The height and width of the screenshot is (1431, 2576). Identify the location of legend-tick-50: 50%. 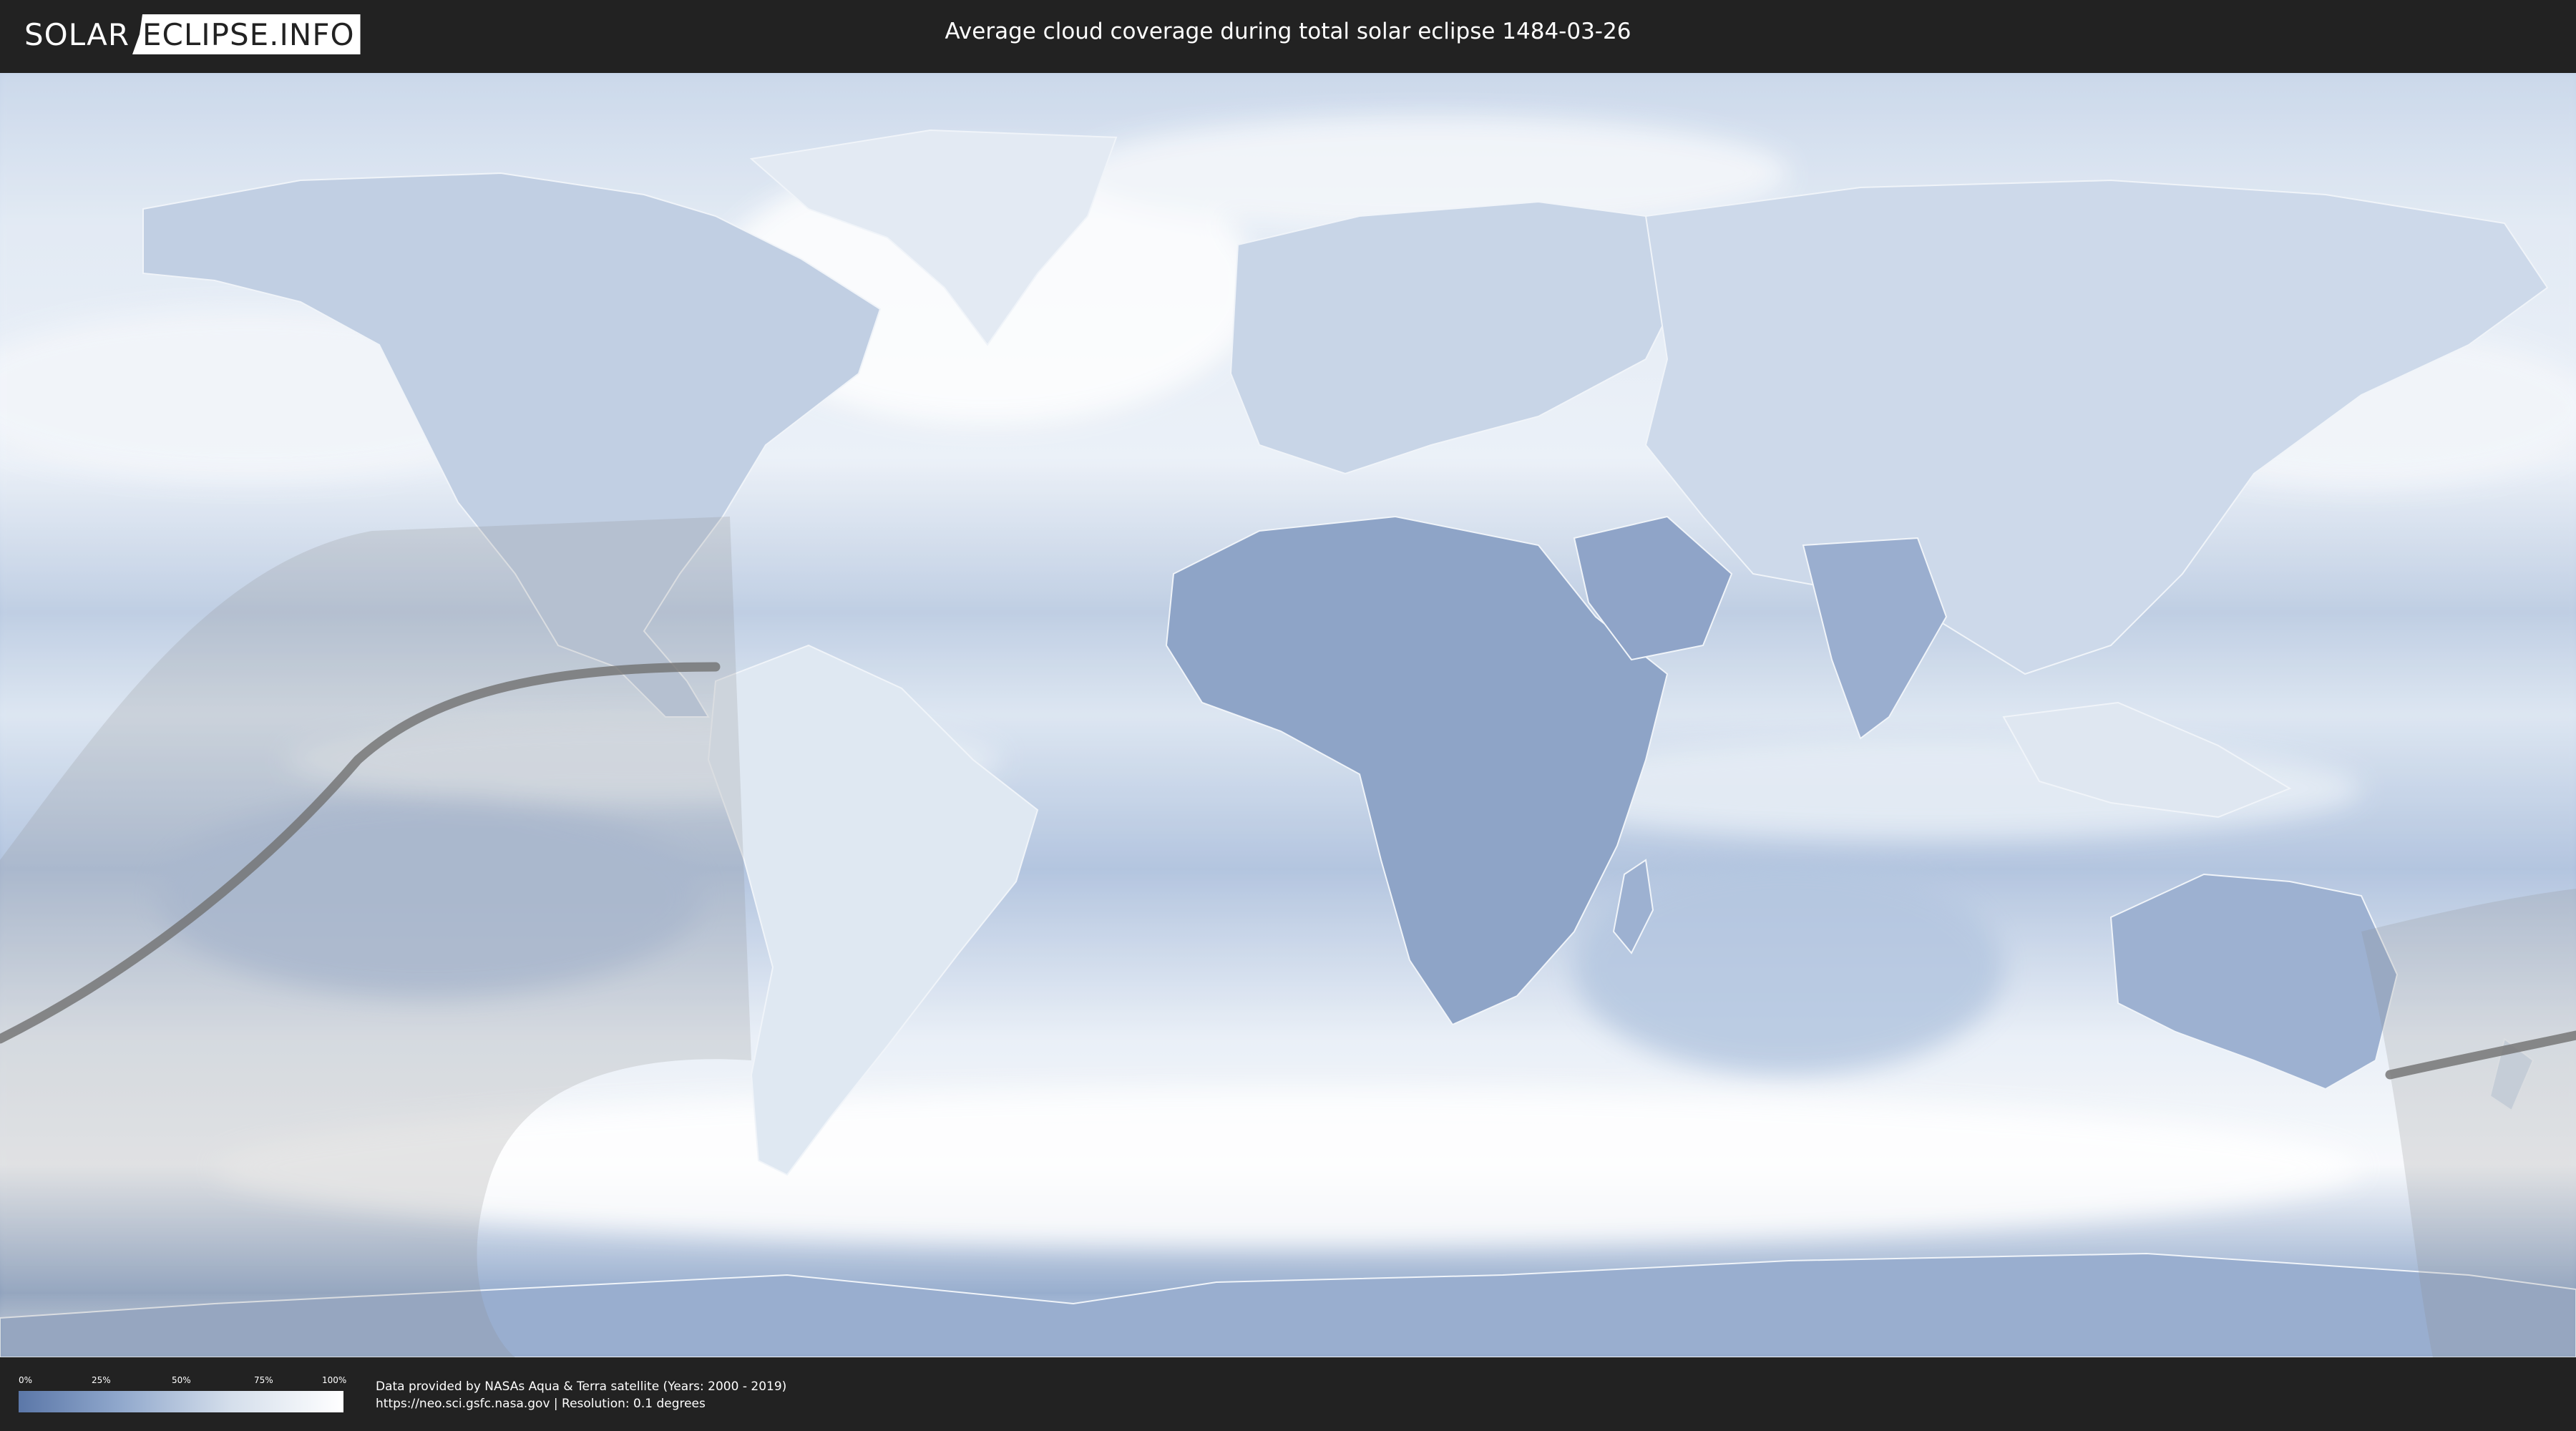
(181, 1380).